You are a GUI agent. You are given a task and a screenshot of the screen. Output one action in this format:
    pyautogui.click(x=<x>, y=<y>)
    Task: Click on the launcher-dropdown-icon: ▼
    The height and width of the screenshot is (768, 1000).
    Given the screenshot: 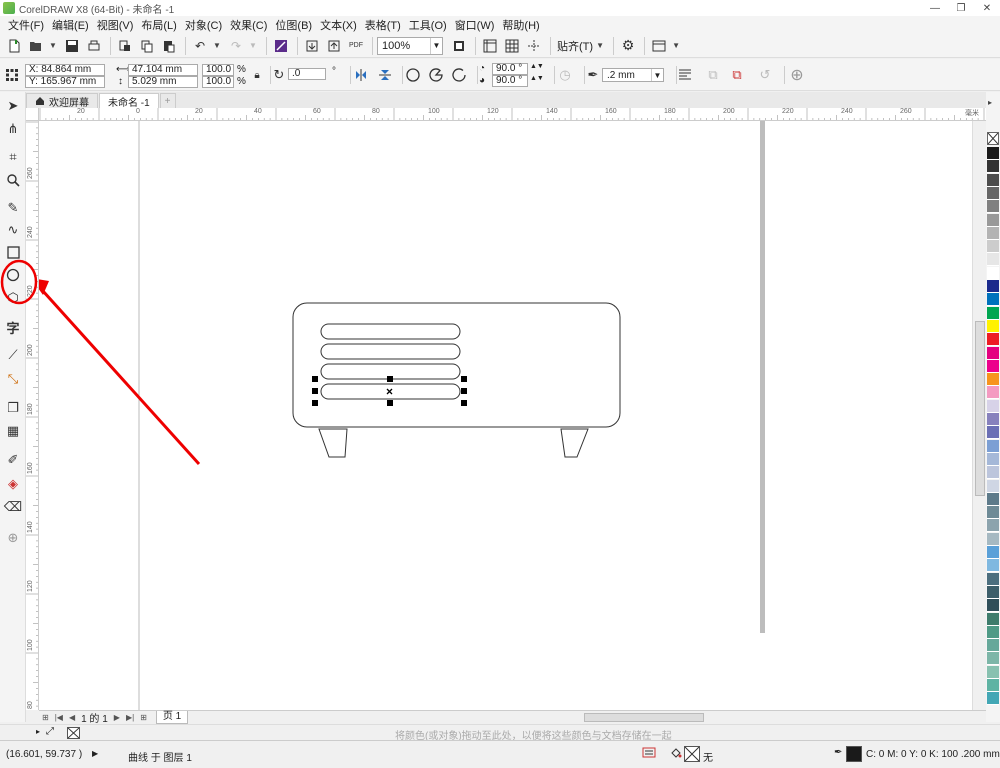 What is the action you would take?
    pyautogui.click(x=676, y=46)
    